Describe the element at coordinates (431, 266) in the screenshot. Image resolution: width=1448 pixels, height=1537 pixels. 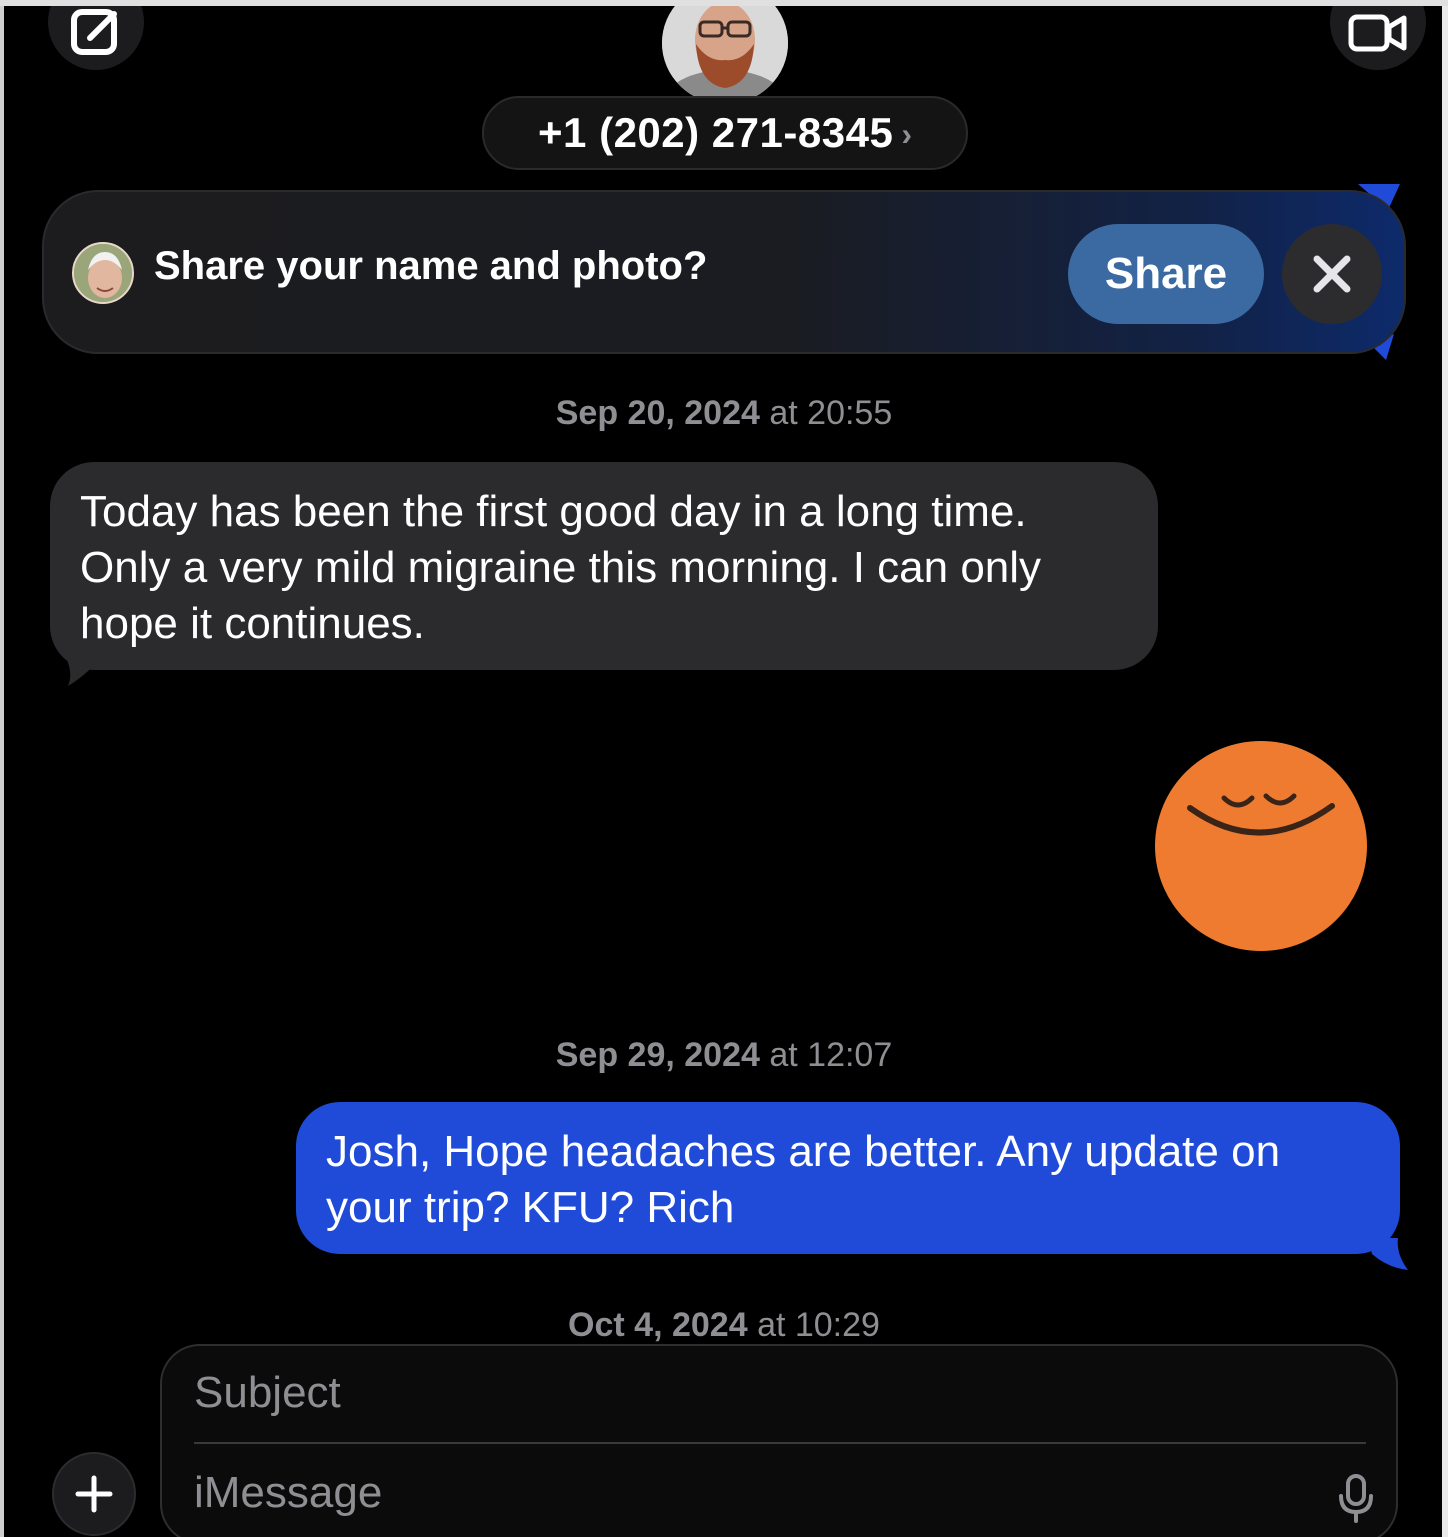
I see `share-prompt-text: Share your name and photo?` at that location.